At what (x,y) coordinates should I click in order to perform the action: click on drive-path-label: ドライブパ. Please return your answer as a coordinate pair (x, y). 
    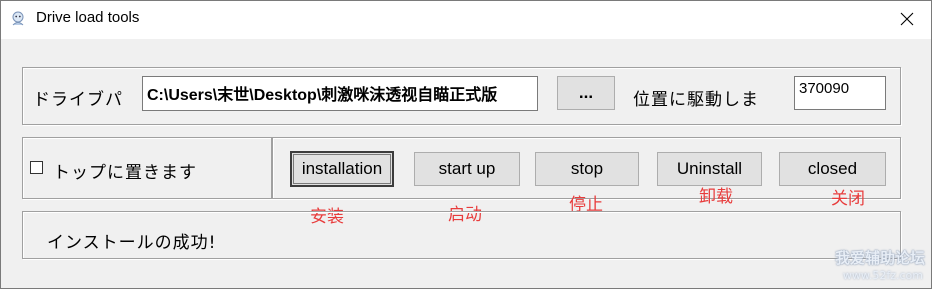
    Looking at the image, I should click on (78, 100).